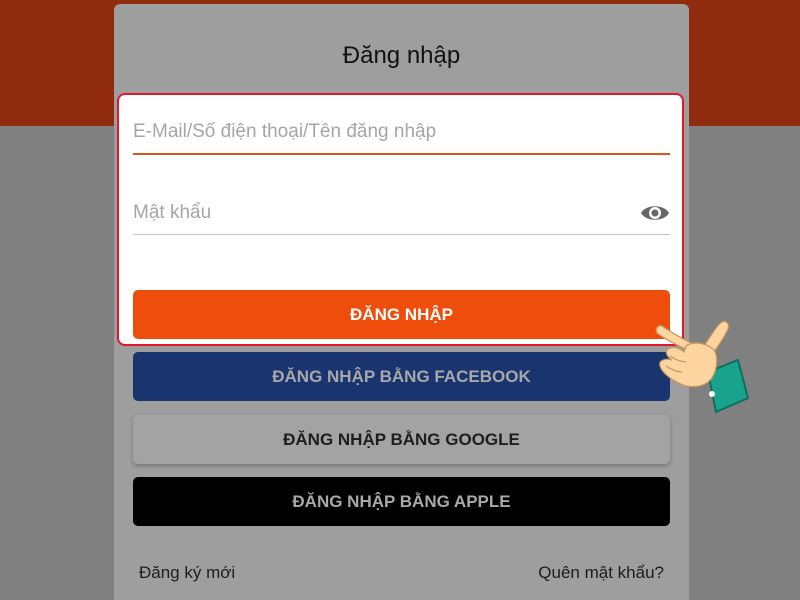  What do you see at coordinates (187, 573) in the screenshot?
I see `register-link: Đăng ký mới` at bounding box center [187, 573].